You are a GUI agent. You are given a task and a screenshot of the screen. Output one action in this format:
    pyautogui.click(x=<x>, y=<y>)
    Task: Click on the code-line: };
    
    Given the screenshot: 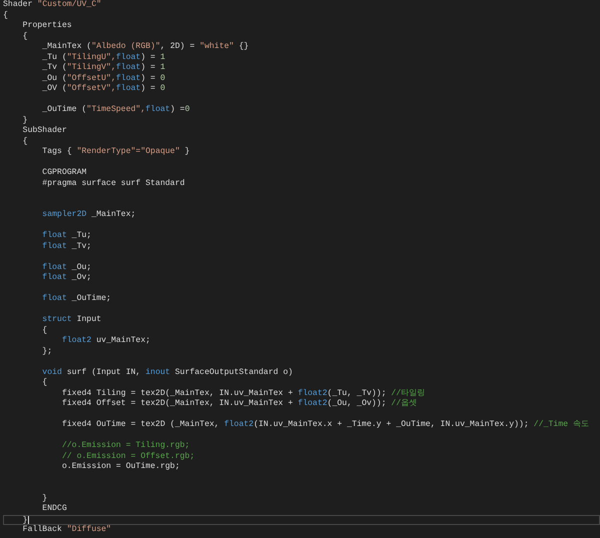 What is the action you would take?
    pyautogui.click(x=47, y=351)
    